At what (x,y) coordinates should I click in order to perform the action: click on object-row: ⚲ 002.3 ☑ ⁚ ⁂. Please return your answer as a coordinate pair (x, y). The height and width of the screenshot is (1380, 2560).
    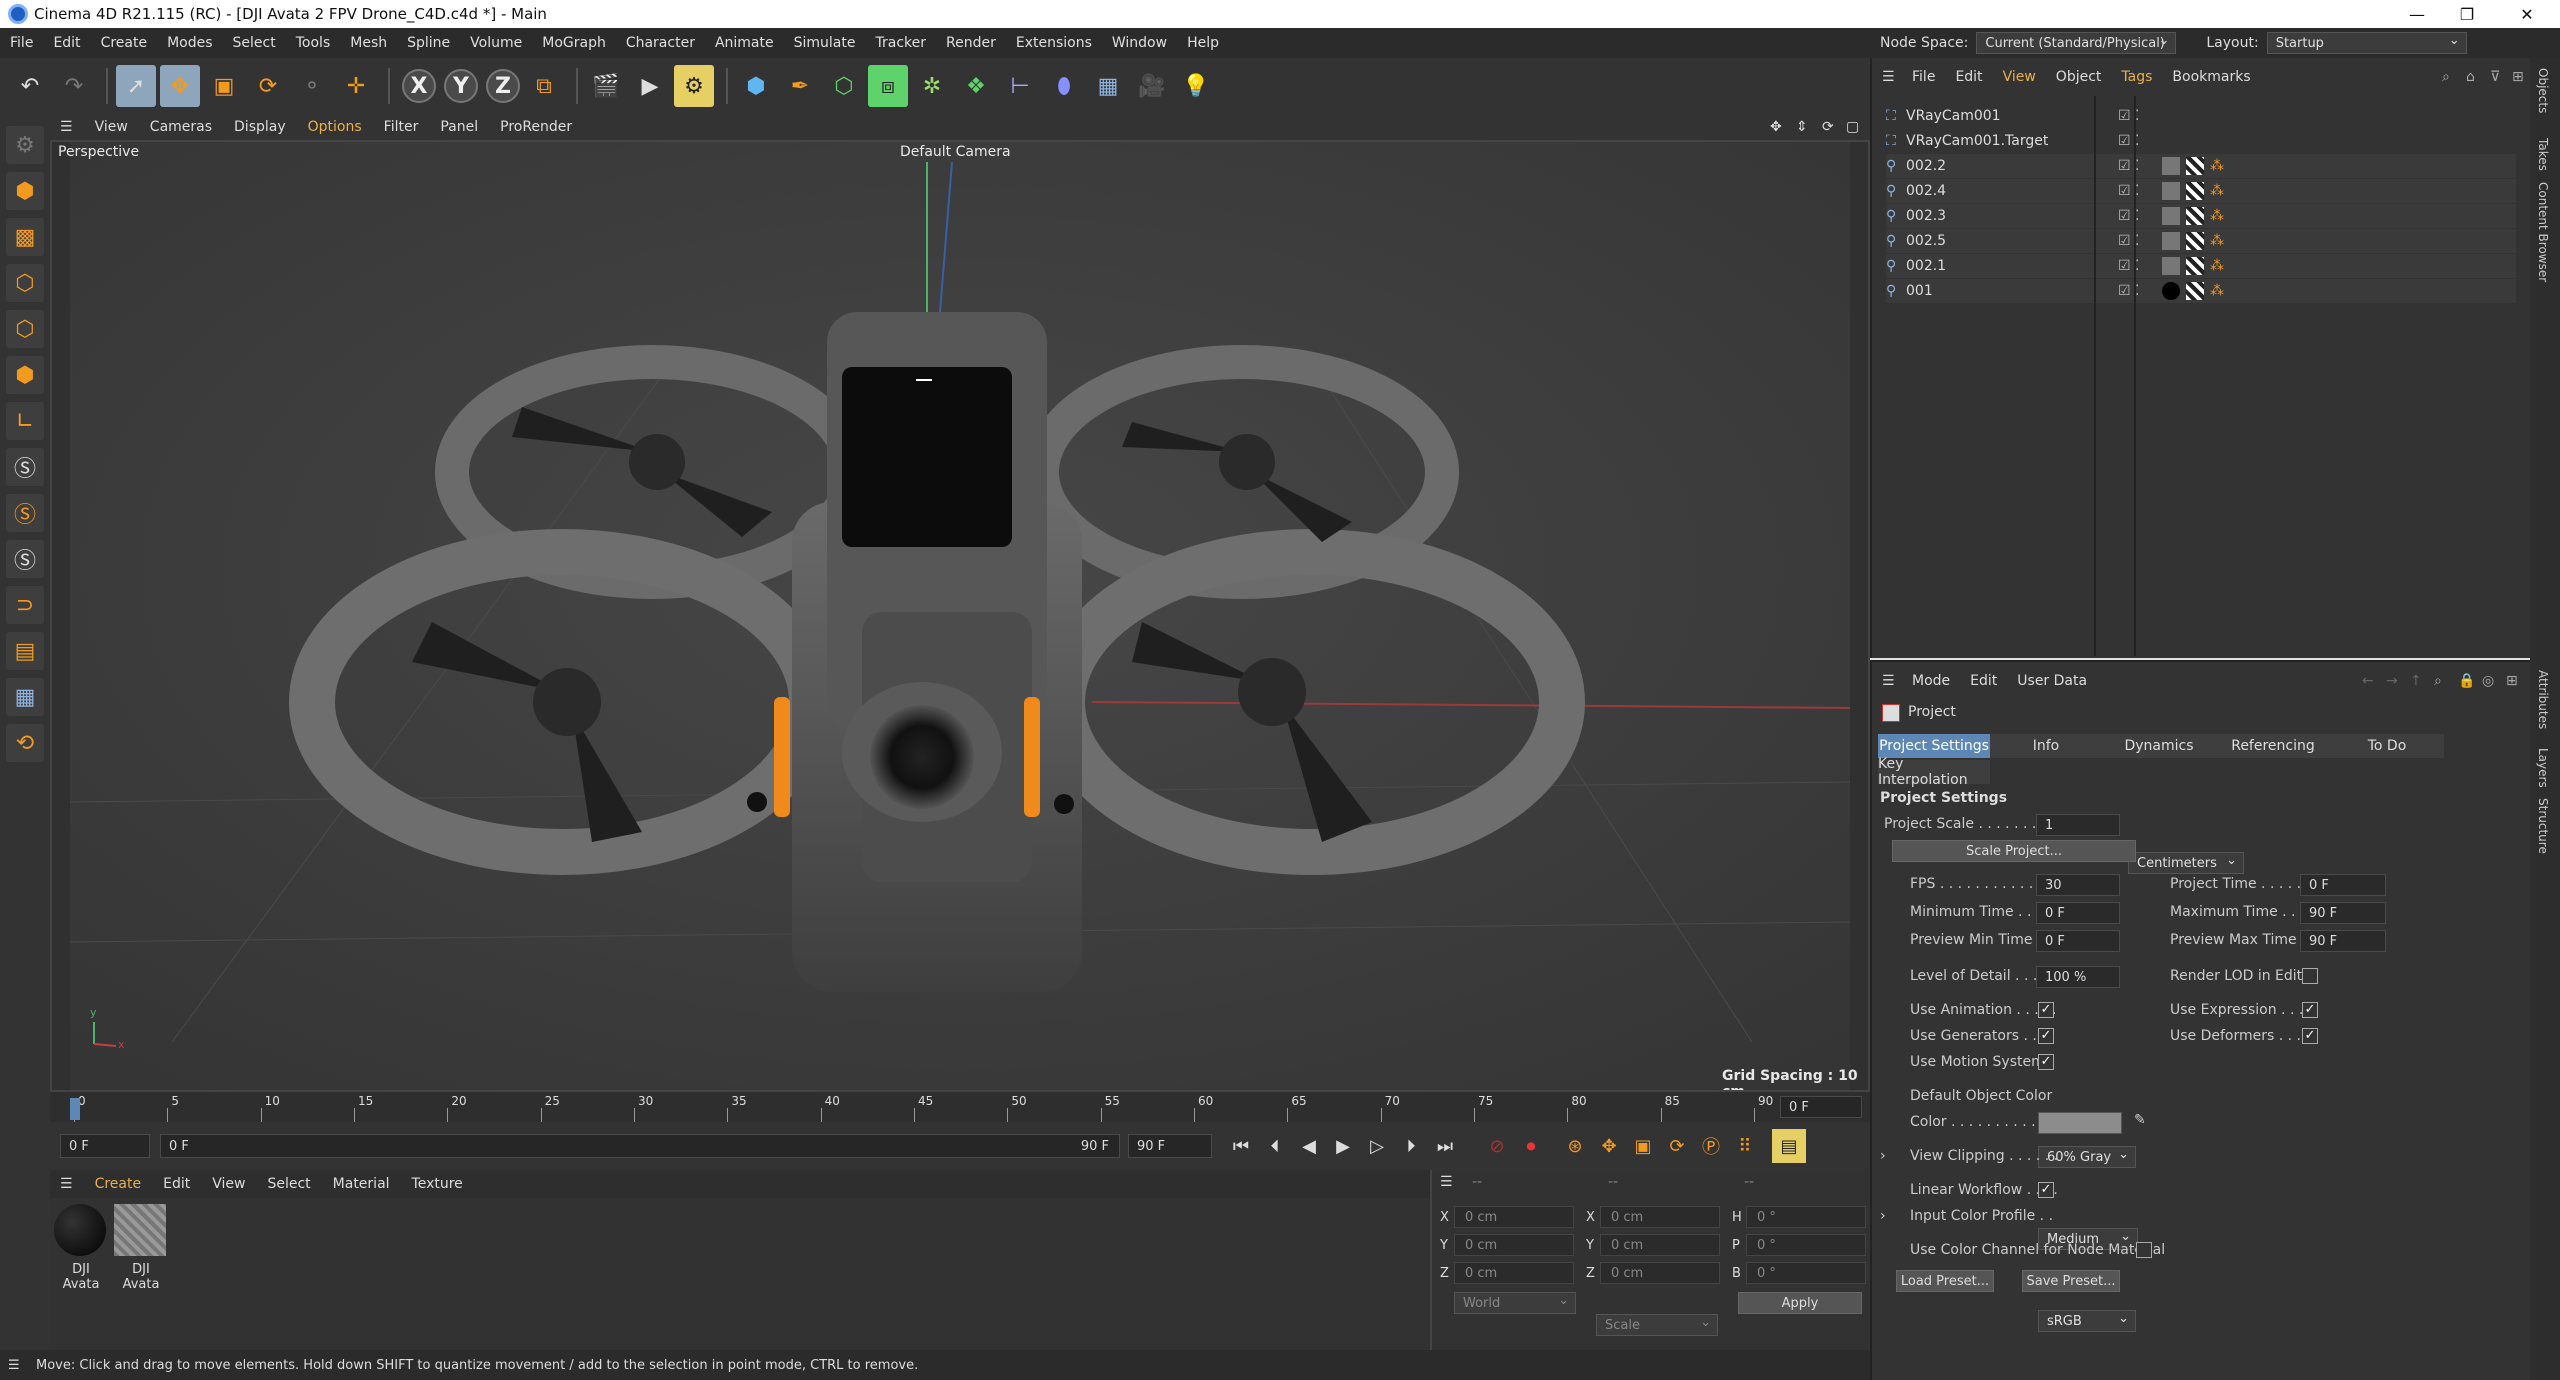
    Looking at the image, I should click on (2201, 216).